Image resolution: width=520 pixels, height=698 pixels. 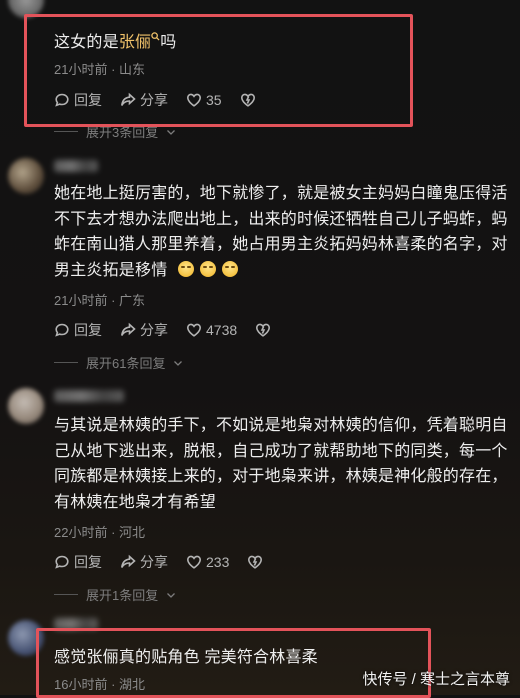 I want to click on like-button: 233, so click(x=207, y=562).